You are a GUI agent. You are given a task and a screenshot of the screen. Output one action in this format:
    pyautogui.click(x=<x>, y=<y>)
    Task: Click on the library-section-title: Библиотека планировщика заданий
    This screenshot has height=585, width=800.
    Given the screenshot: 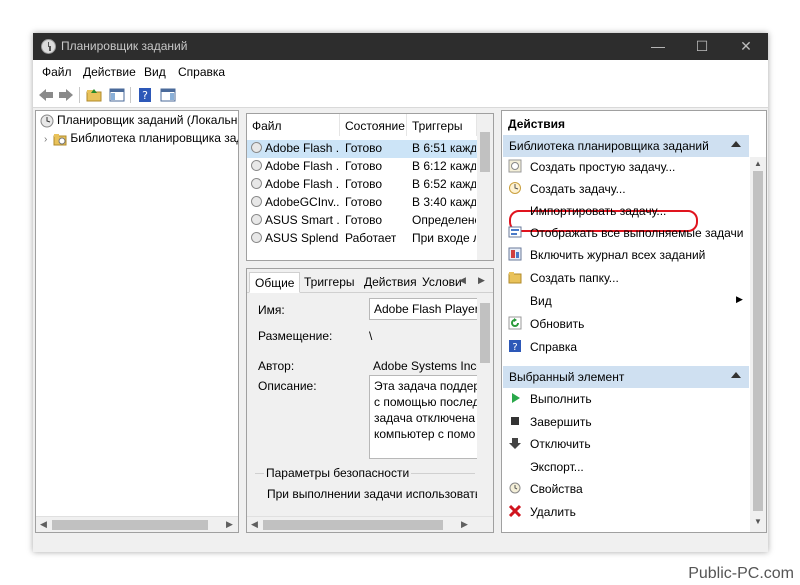 What is the action you would take?
    pyautogui.click(x=609, y=146)
    